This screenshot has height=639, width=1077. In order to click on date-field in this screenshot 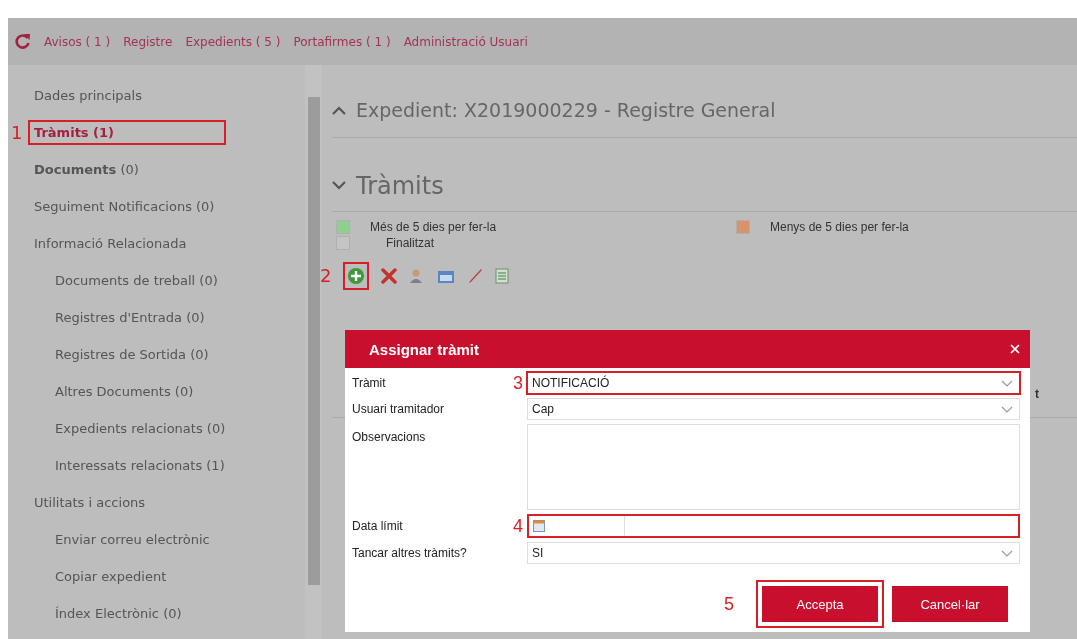, I will do `click(773, 526)`.